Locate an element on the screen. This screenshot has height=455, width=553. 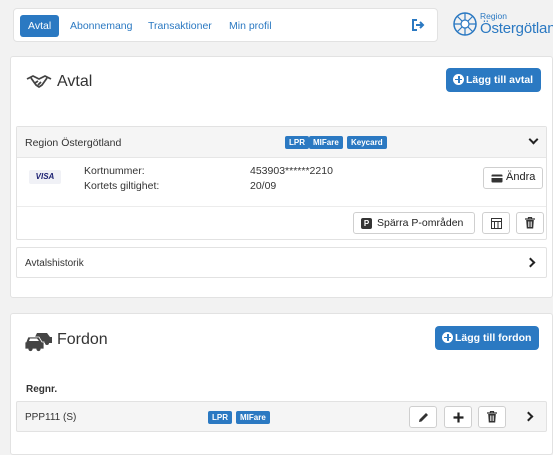
add-contract-label: Lägg till avtal is located at coordinates (500, 80).